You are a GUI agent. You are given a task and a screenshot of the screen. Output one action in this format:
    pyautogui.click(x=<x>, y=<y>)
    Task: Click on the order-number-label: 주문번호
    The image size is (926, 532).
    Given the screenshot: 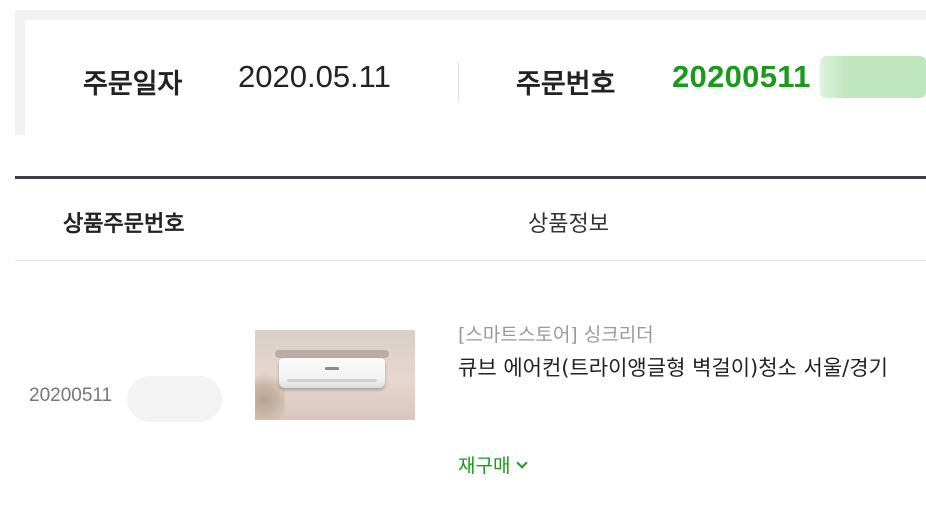 What is the action you would take?
    pyautogui.click(x=566, y=84)
    